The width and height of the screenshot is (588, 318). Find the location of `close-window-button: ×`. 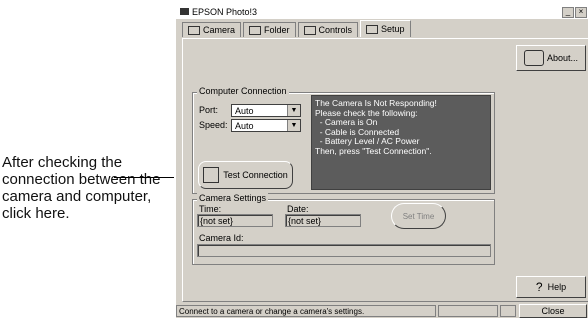

close-window-button: × is located at coordinates (581, 12).